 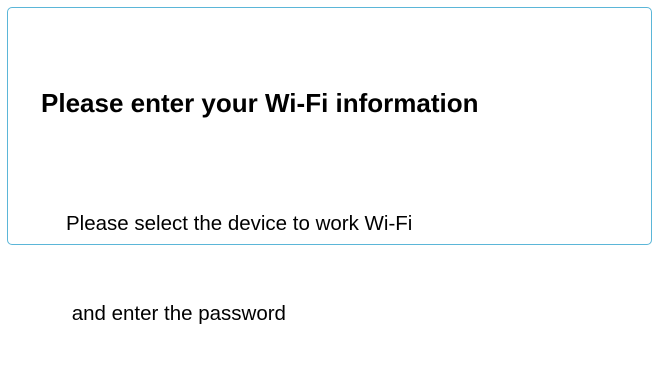 I want to click on description-line-2: and enter the password, so click(x=176, y=313).